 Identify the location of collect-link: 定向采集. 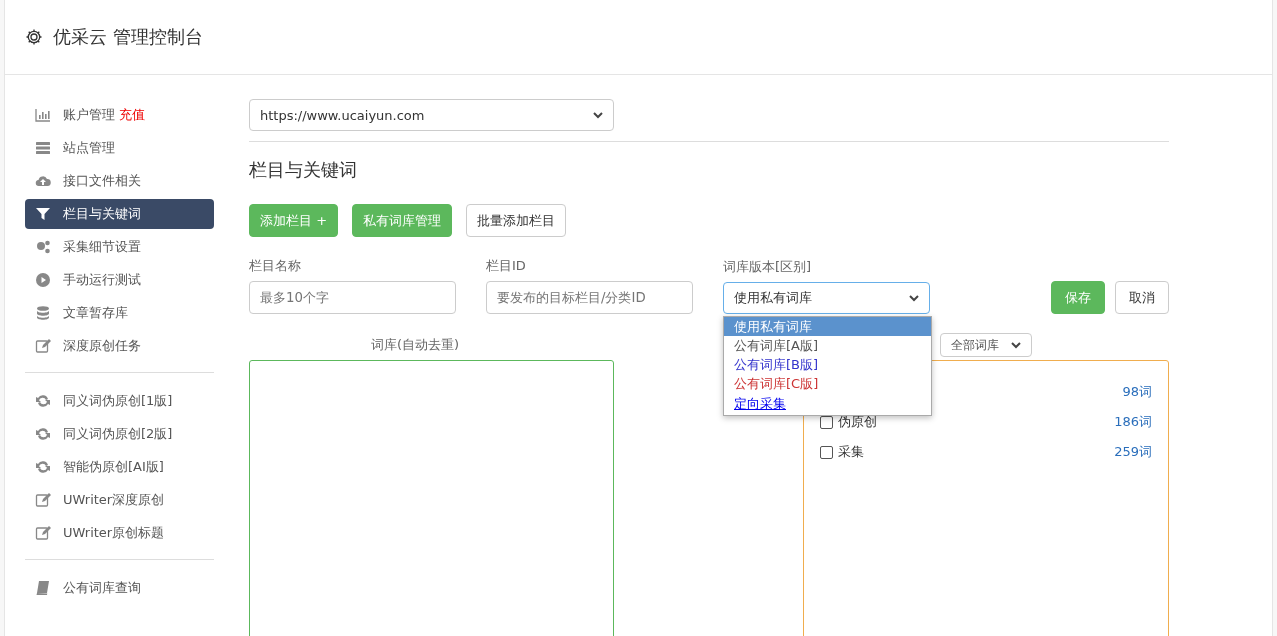
(760, 404).